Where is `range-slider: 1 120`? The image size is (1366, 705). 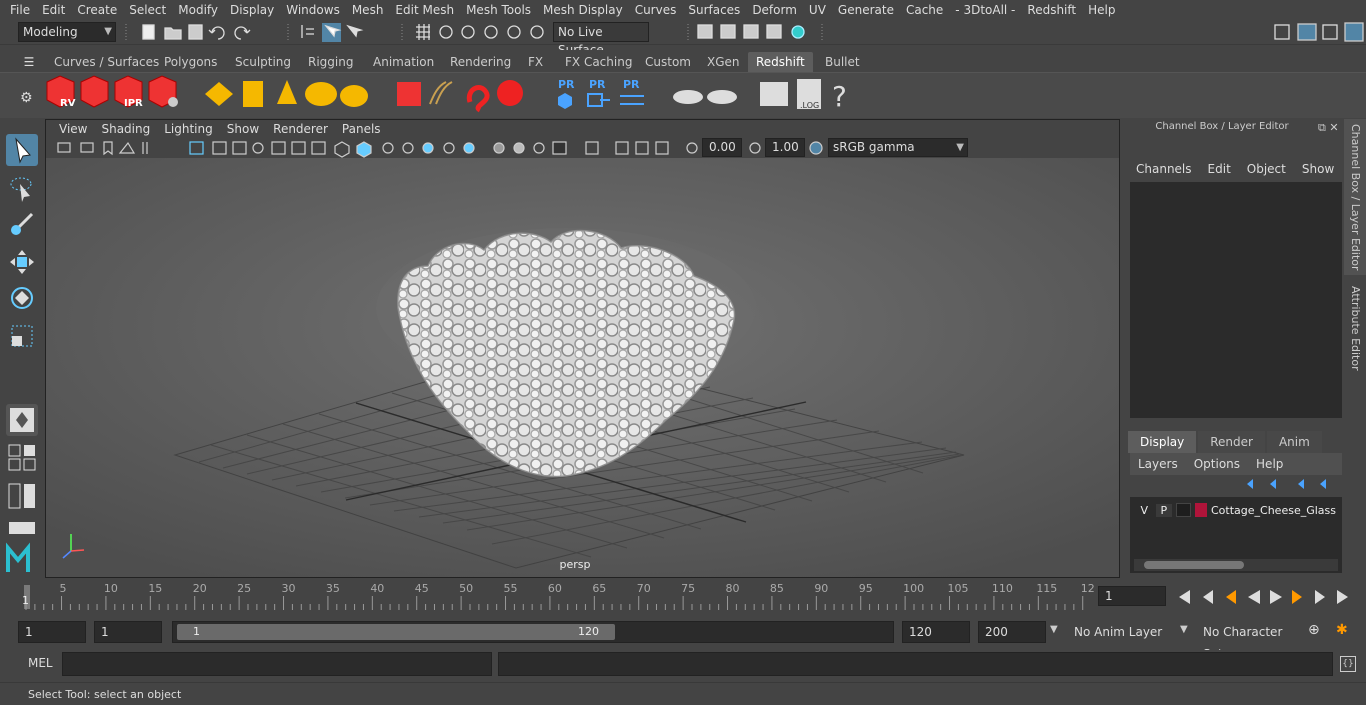 range-slider: 1 120 is located at coordinates (533, 632).